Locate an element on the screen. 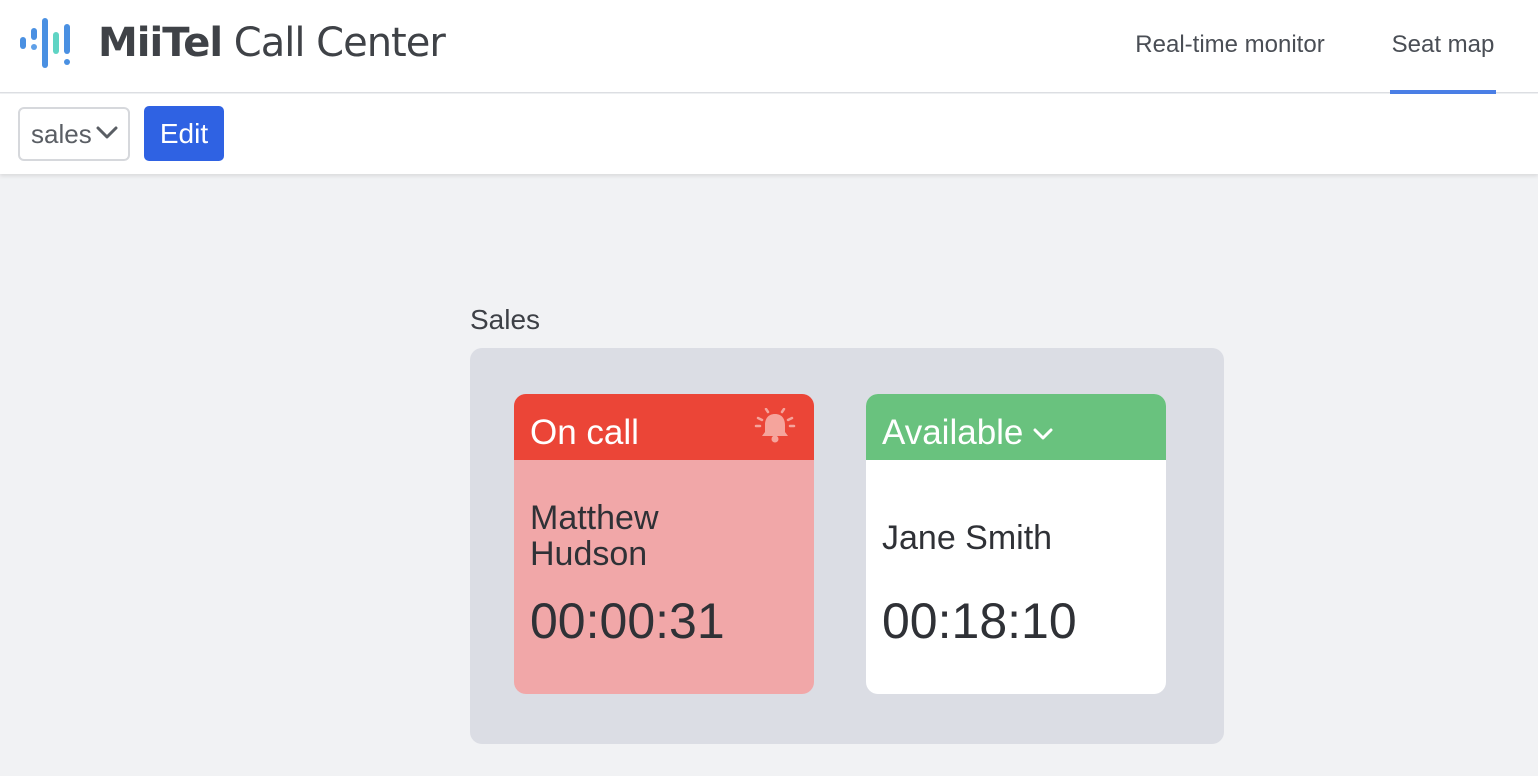 This screenshot has width=1538, height=776. seat-card-oncall: On call Matthew Hudson 00:00:31 is located at coordinates (664, 544).